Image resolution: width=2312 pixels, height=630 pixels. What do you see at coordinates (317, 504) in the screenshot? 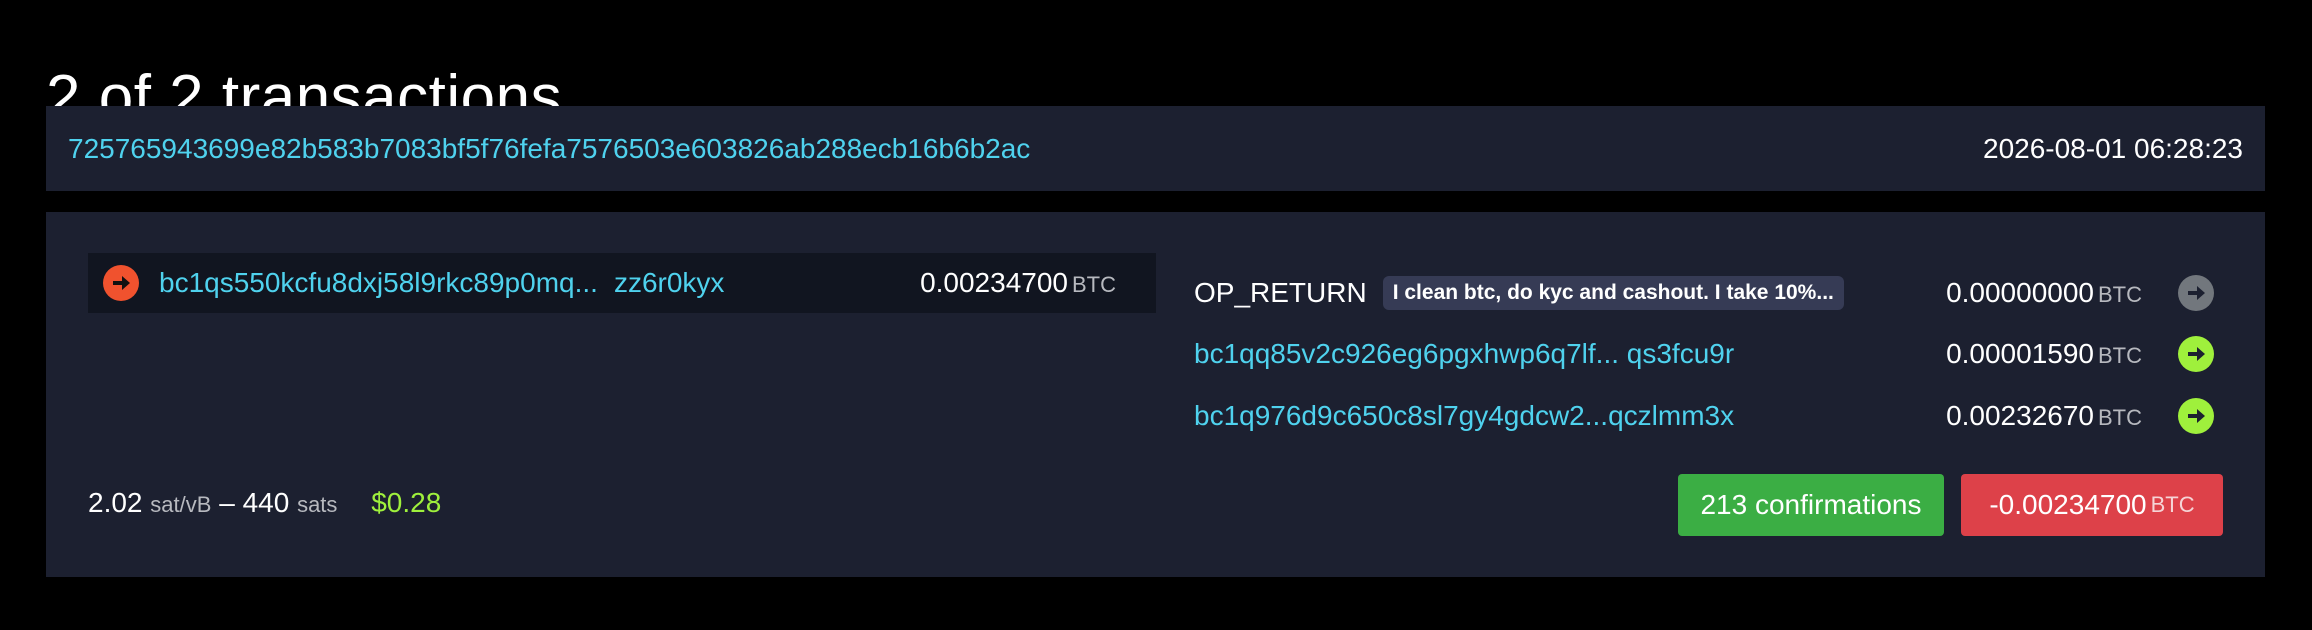
I see `fee-total-unit: sats` at bounding box center [317, 504].